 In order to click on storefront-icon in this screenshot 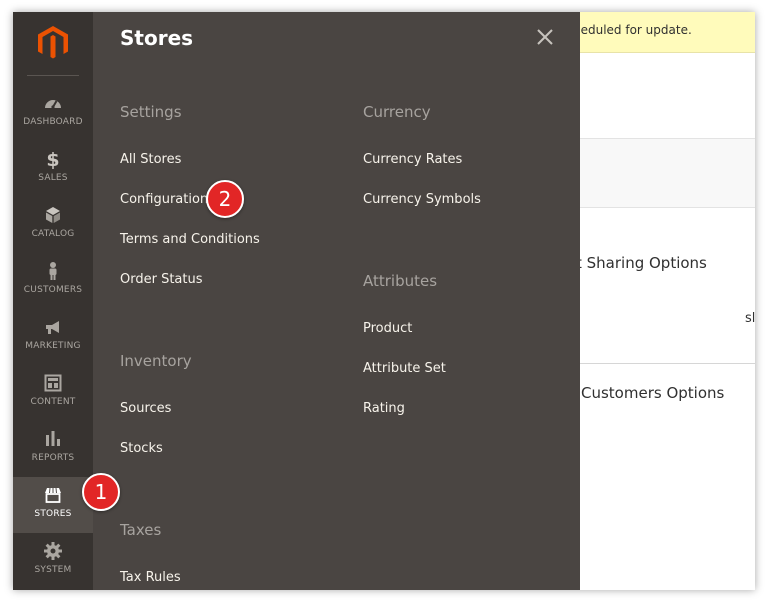, I will do `click(53, 496)`.